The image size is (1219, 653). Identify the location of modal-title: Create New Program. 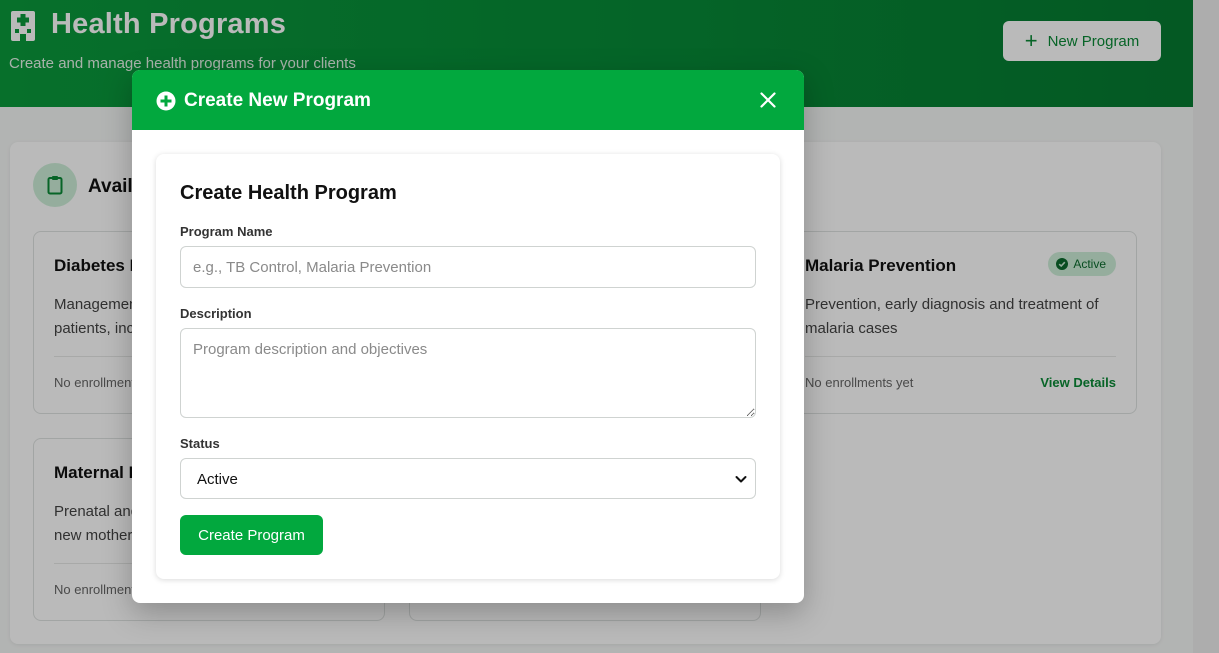
(277, 100).